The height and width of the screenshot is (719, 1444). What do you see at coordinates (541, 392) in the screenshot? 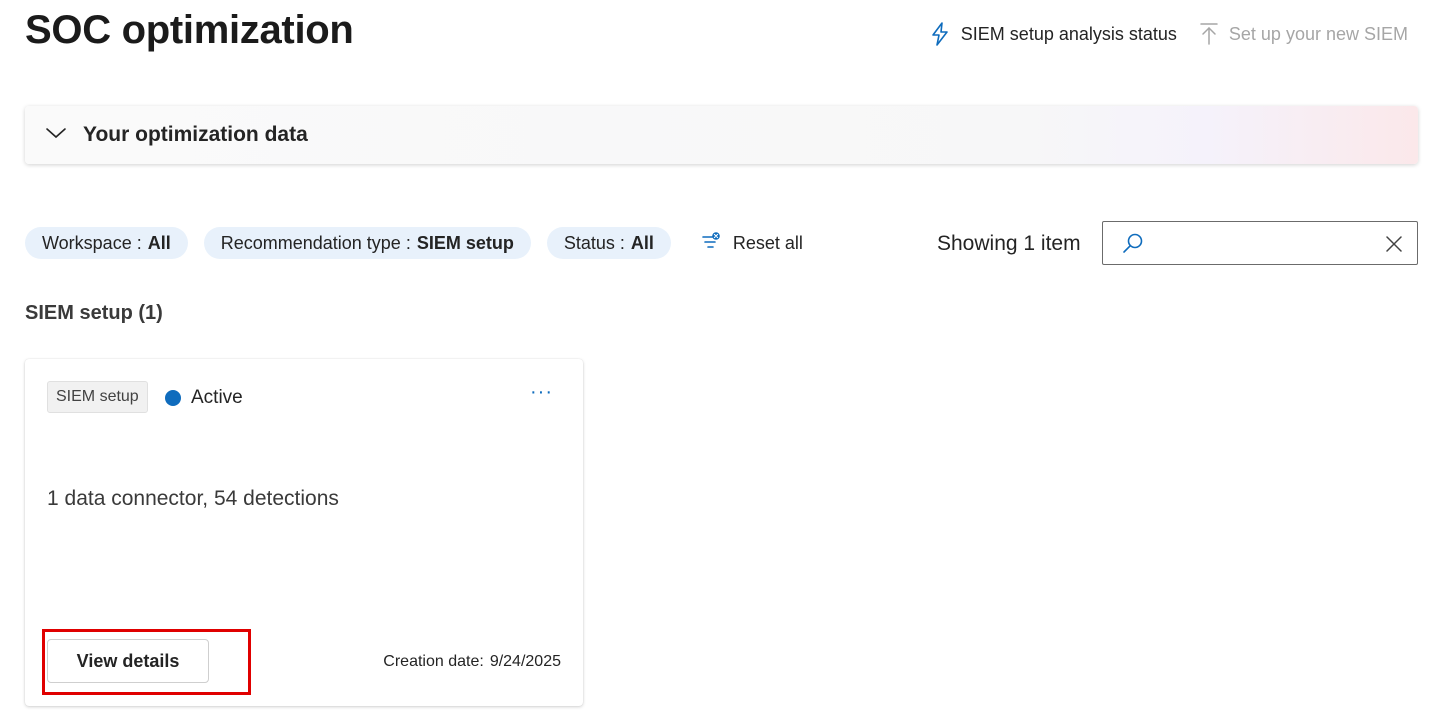
I see `more-options-icon: ···` at bounding box center [541, 392].